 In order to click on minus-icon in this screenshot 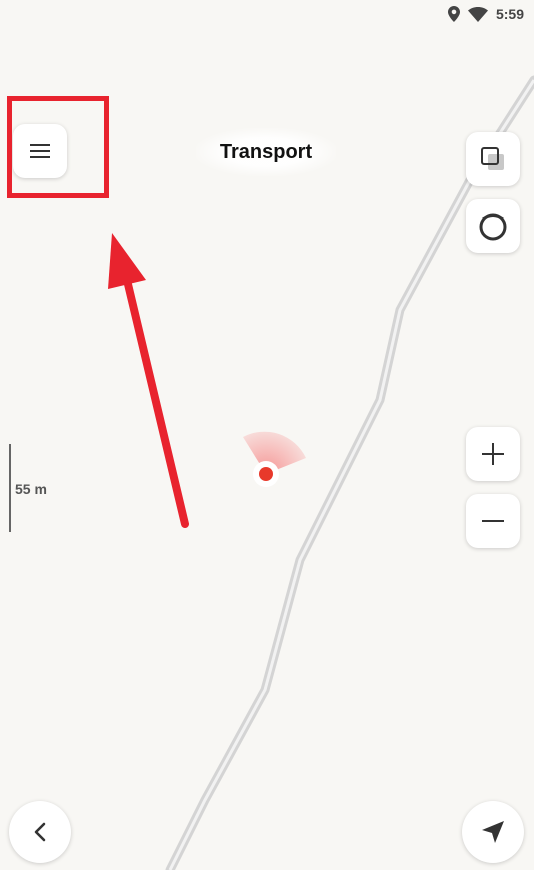, I will do `click(493, 521)`.